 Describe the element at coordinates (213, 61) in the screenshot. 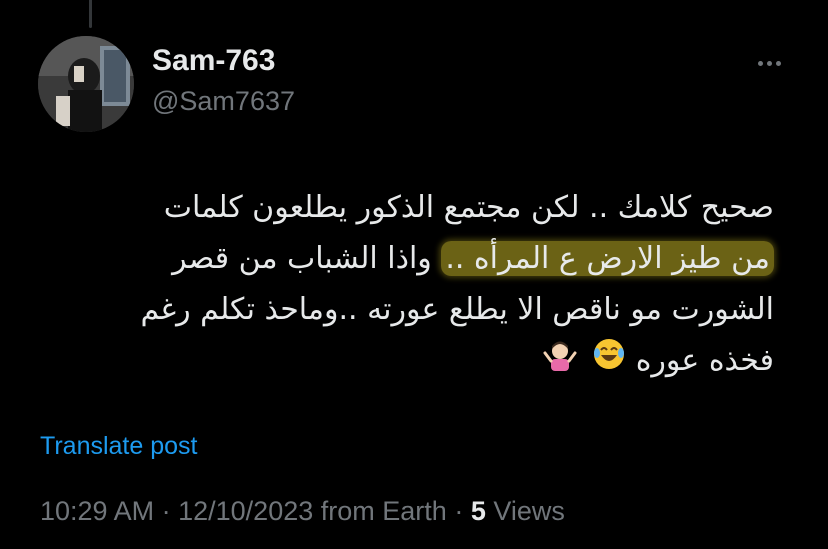

I see `display-name: Sam-763` at that location.